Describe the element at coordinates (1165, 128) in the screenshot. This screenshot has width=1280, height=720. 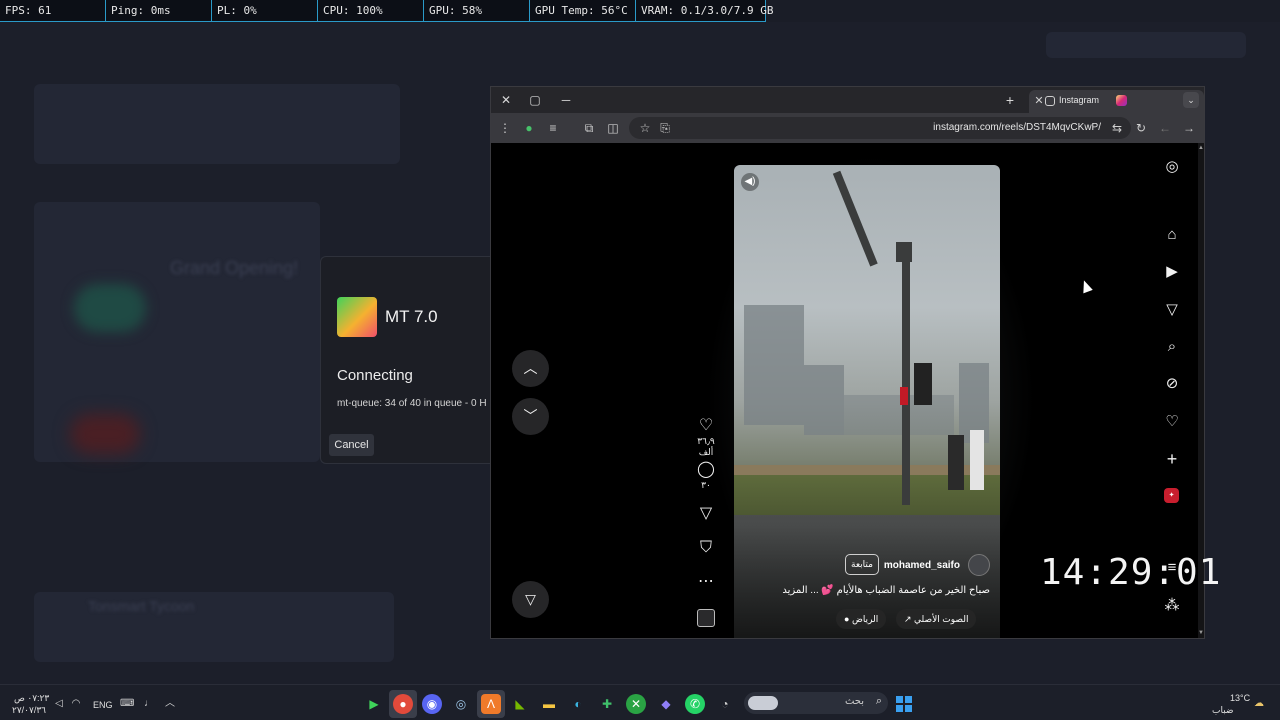
I see `back-icon: ←` at that location.